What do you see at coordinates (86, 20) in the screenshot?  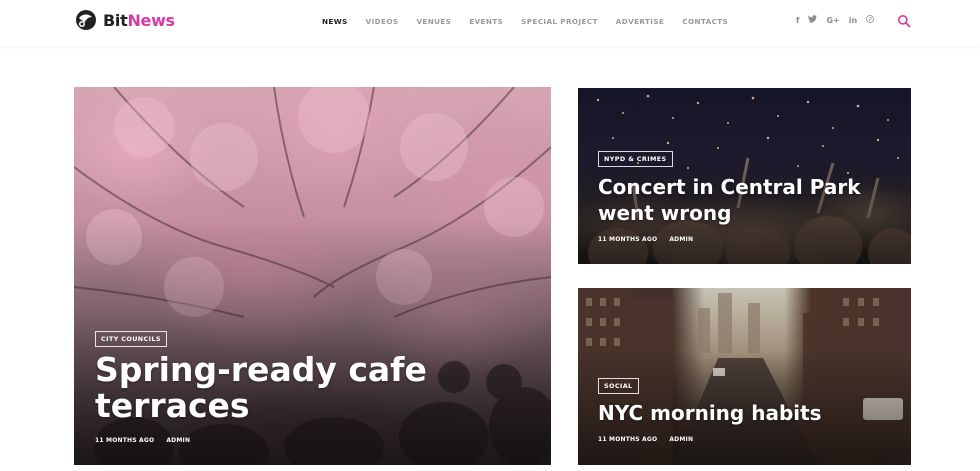 I see `logo-icon` at bounding box center [86, 20].